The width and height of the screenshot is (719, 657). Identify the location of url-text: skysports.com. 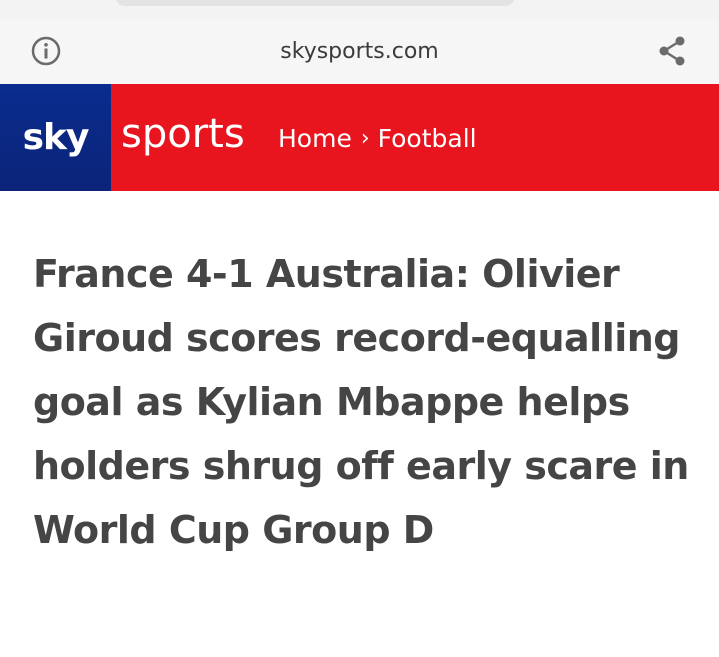
(359, 52).